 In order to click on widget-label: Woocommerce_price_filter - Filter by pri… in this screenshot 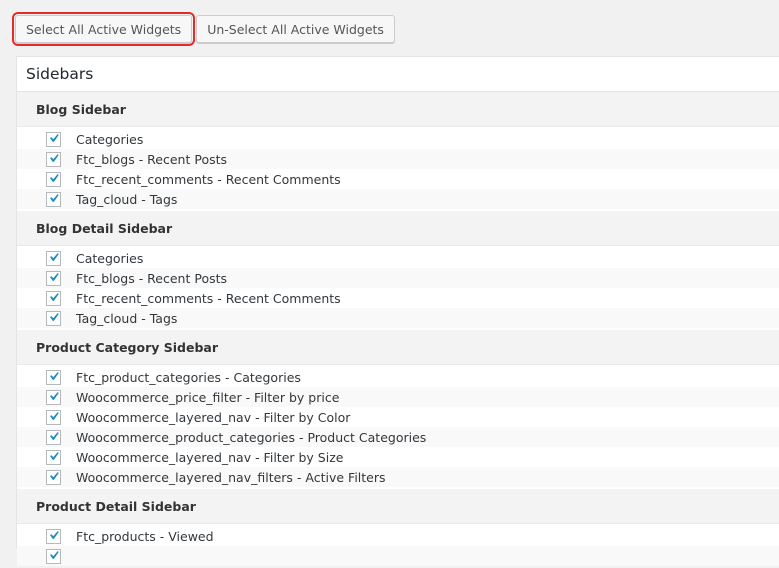, I will do `click(208, 397)`.